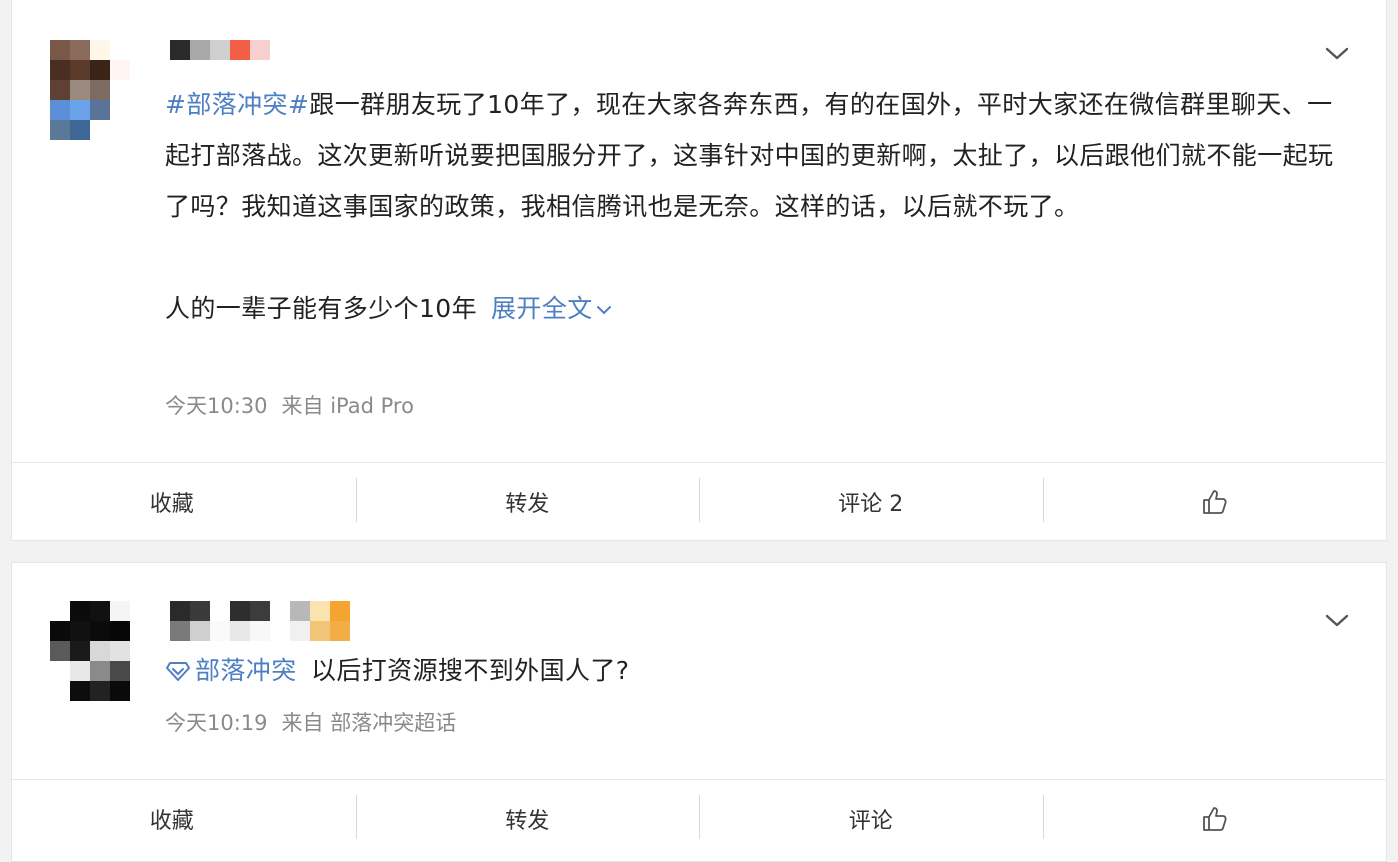  I want to click on super-topic-link: 部落冲突, so click(231, 670).